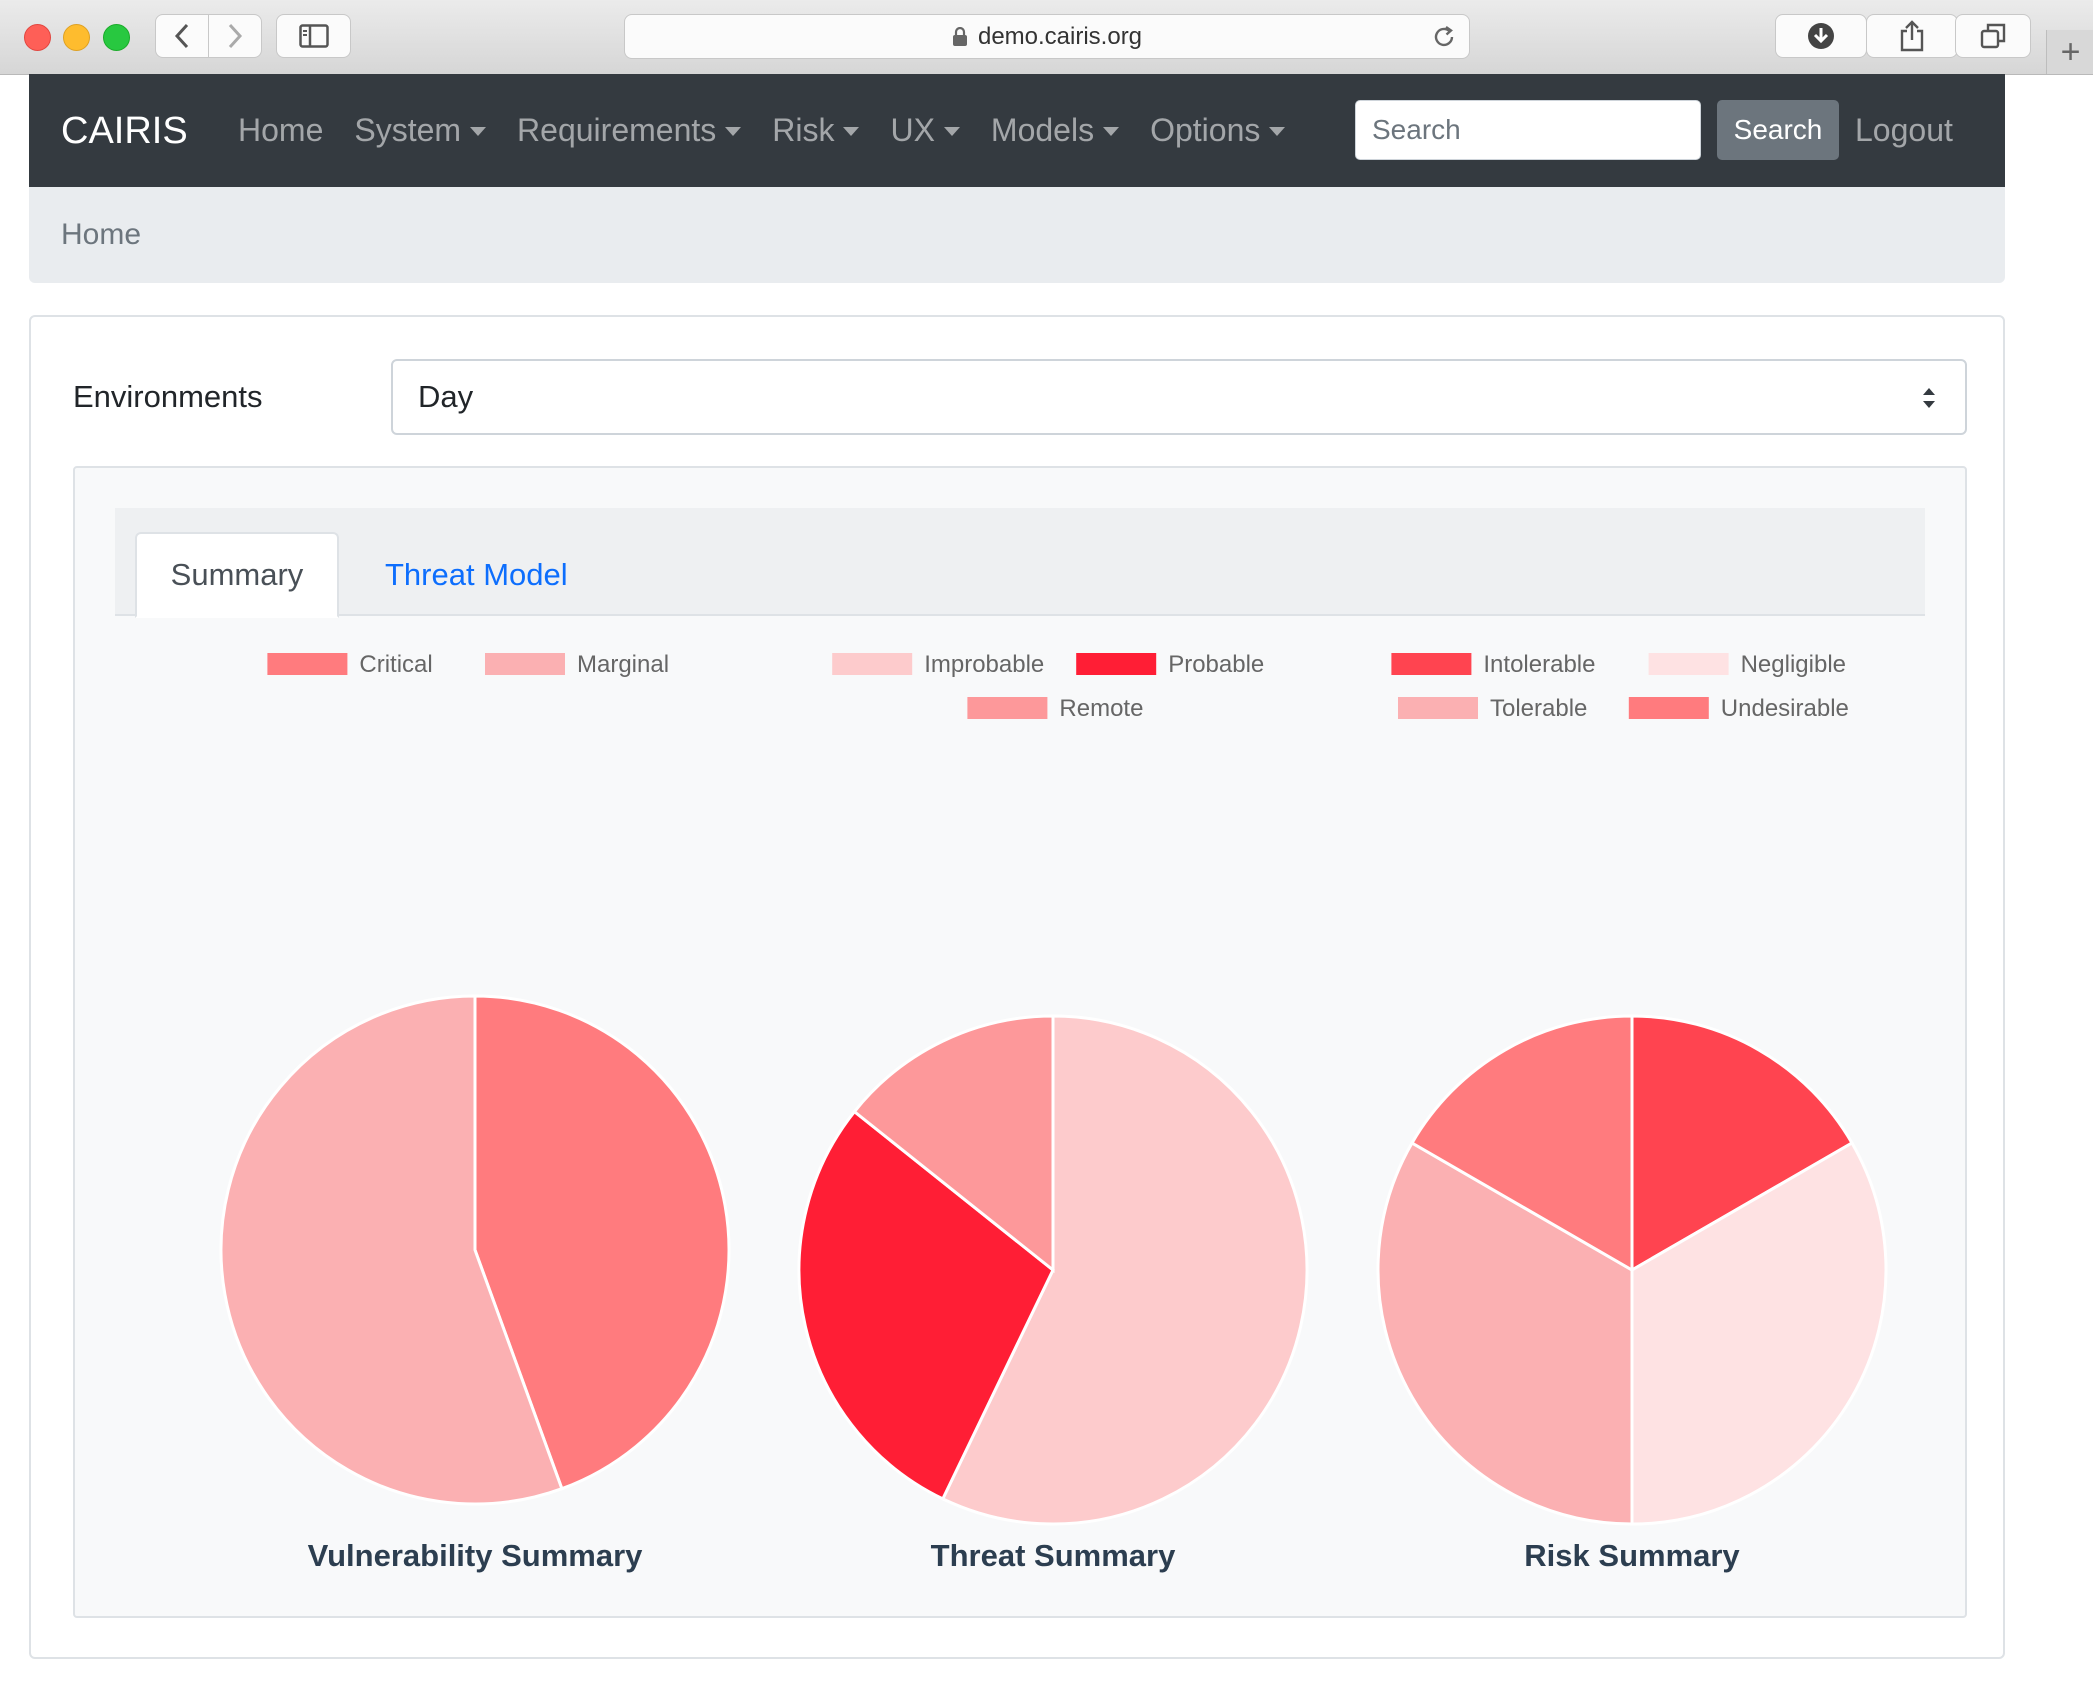 The image size is (2093, 1682). I want to click on close-window-button, so click(37, 37).